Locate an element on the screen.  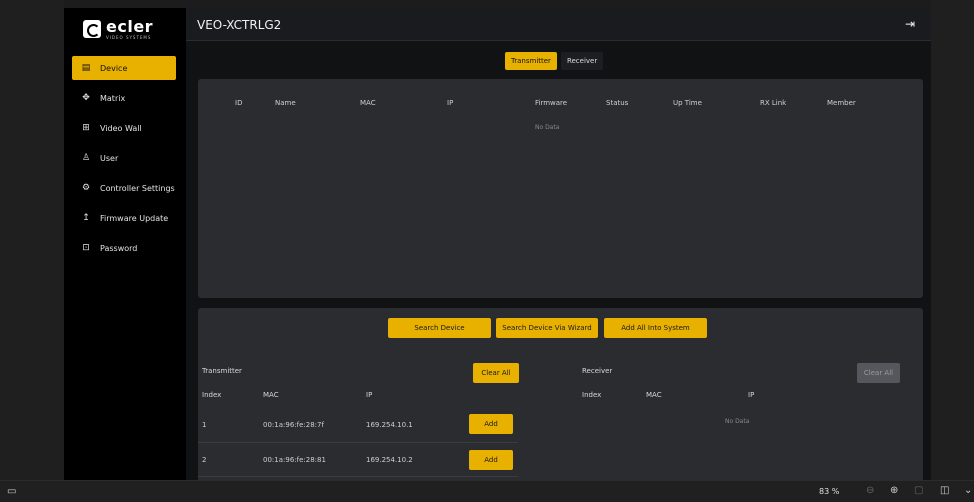
brand-name: ecler is located at coordinates (130, 26).